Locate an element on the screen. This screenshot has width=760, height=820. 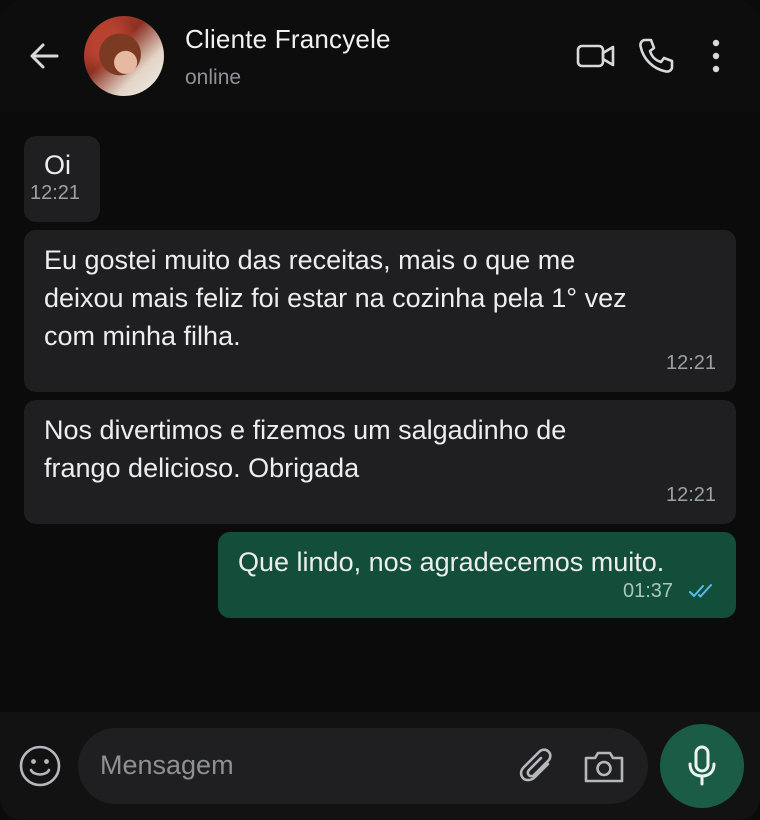
message-text: Oi is located at coordinates (57, 165).